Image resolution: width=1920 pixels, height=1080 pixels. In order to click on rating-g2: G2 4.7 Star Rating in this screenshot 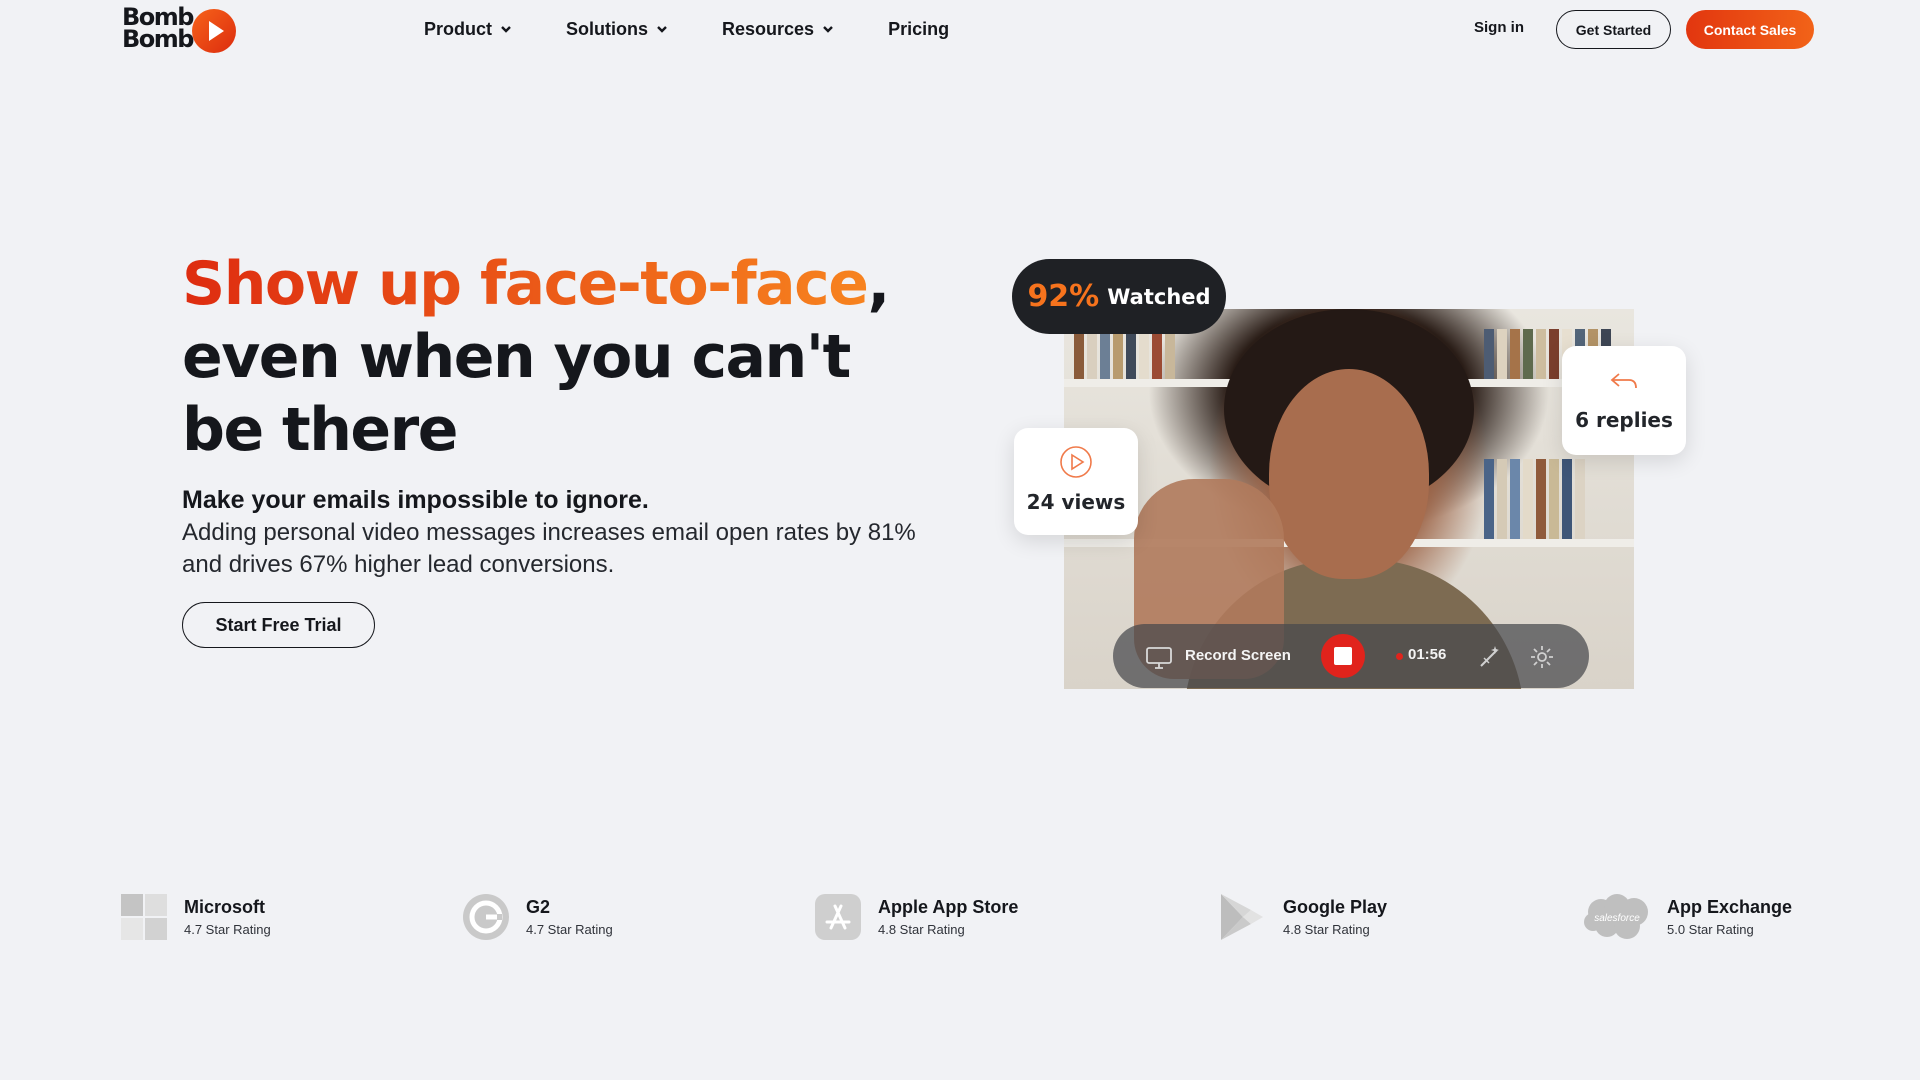, I will do `click(583, 917)`.